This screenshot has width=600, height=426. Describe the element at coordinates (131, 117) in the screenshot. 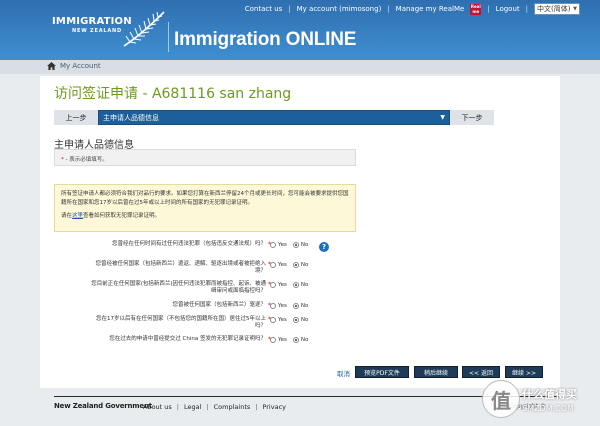

I see `current-step-label: 主申请人品德信息` at that location.